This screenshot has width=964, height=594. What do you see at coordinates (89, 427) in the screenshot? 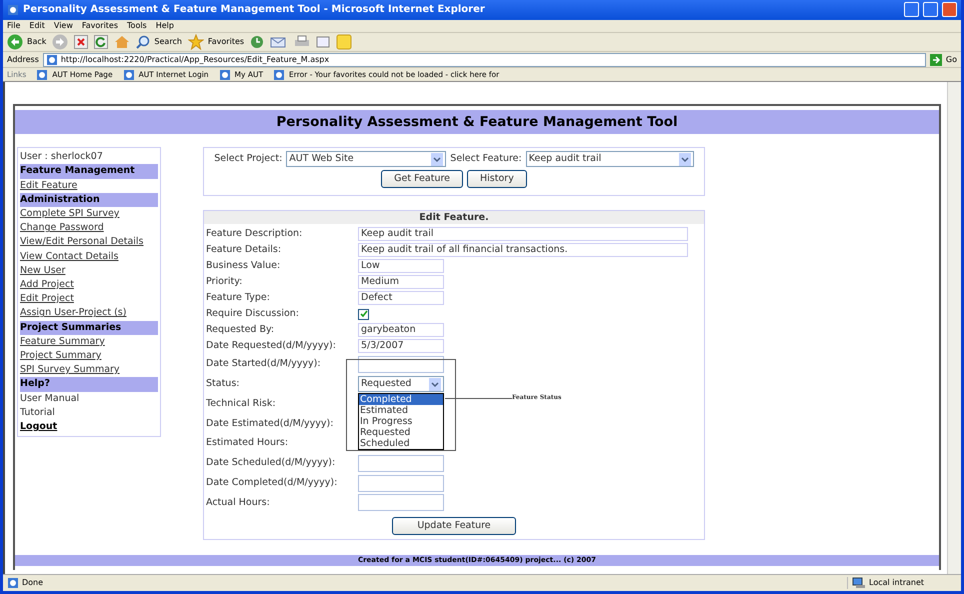
I see `logout-link: Logout` at bounding box center [89, 427].